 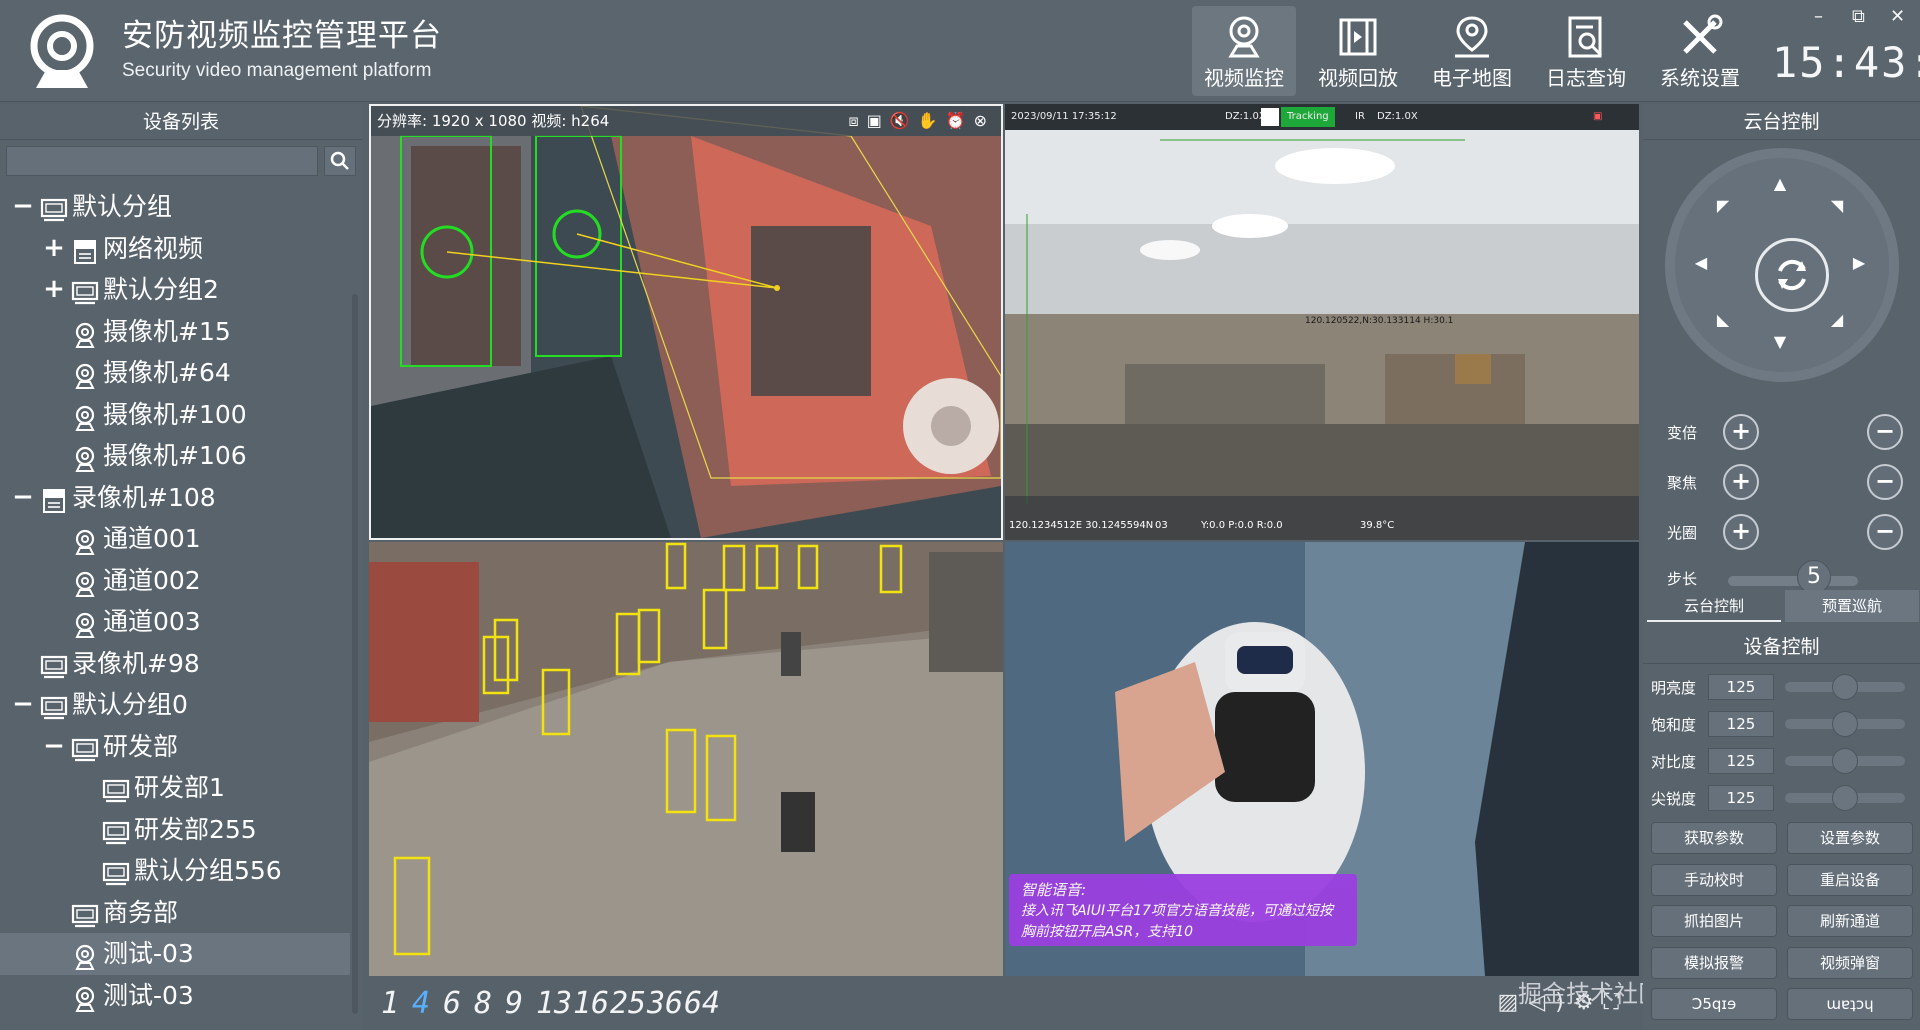 What do you see at coordinates (85, 623) in the screenshot?
I see `webcam-icon` at bounding box center [85, 623].